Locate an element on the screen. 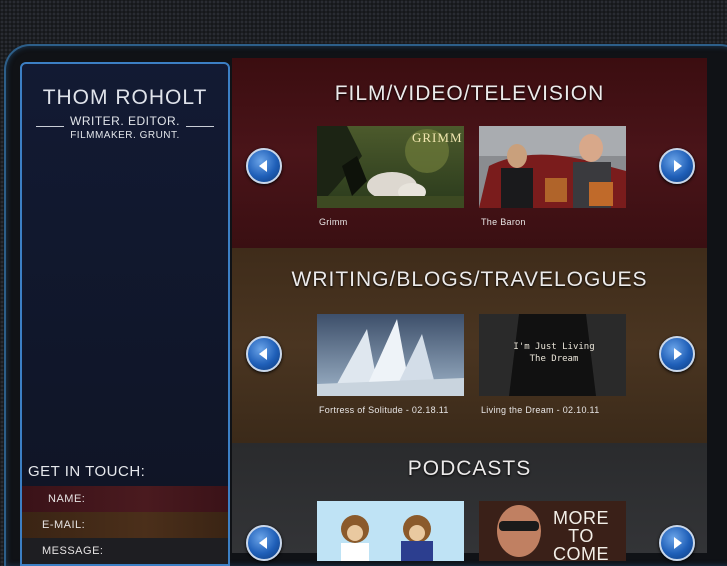 This screenshot has width=727, height=566. contact-message-field: MESSAGE: is located at coordinates (125, 551).